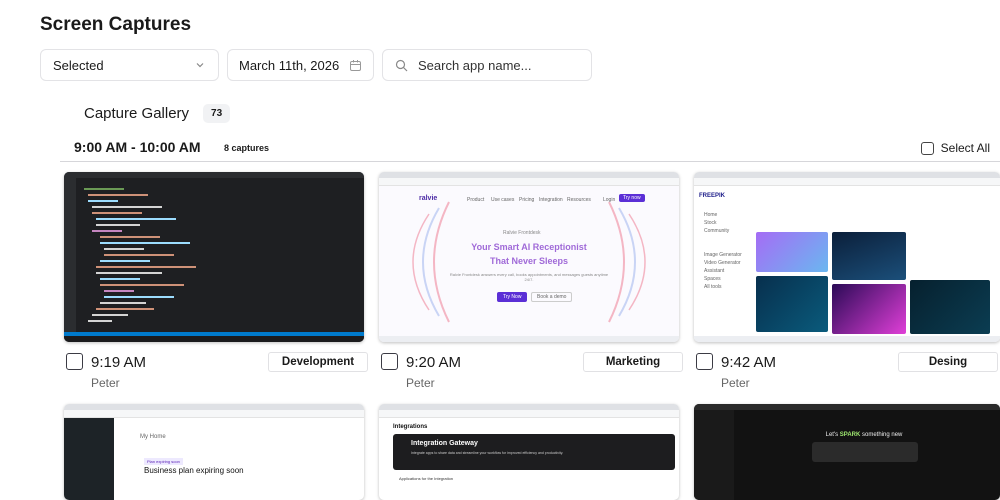 This screenshot has height=500, width=1000. I want to click on ralvie-headline-2: That Never Sleeps, so click(529, 261).